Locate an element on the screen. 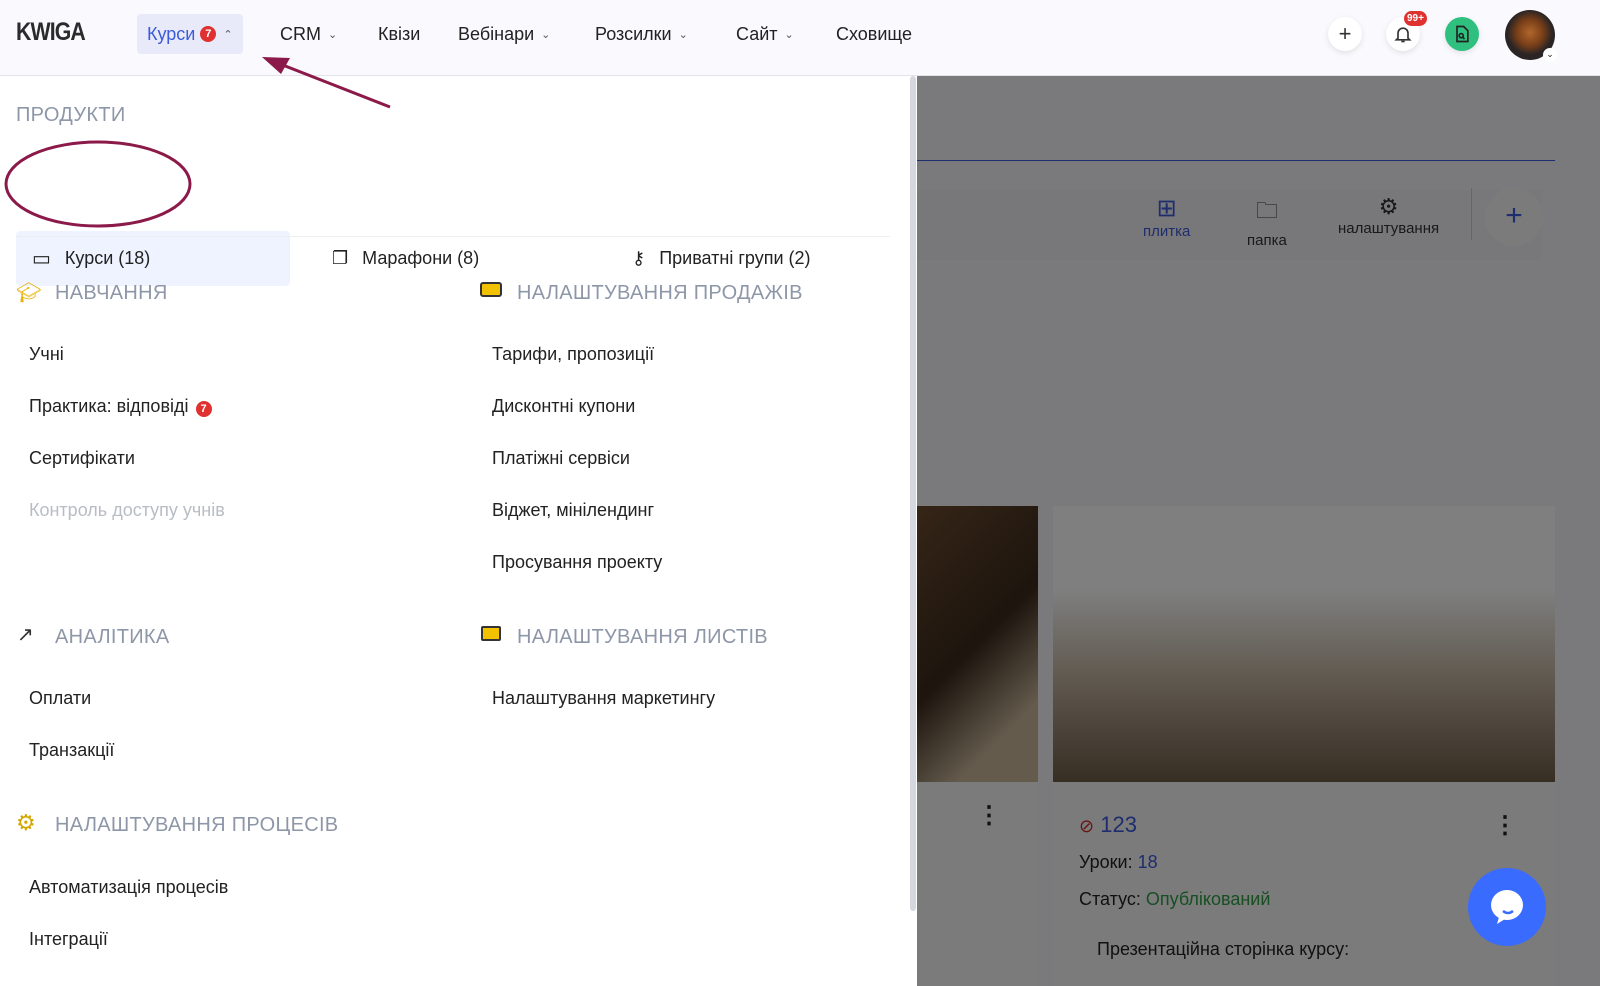 The image size is (1600, 986). menu-item-access-control: Контроль доступу учнів is located at coordinates (127, 510).